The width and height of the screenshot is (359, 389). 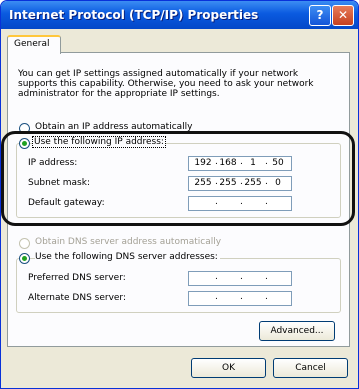 I want to click on obtain-ip-auto-radio, so click(x=24, y=128).